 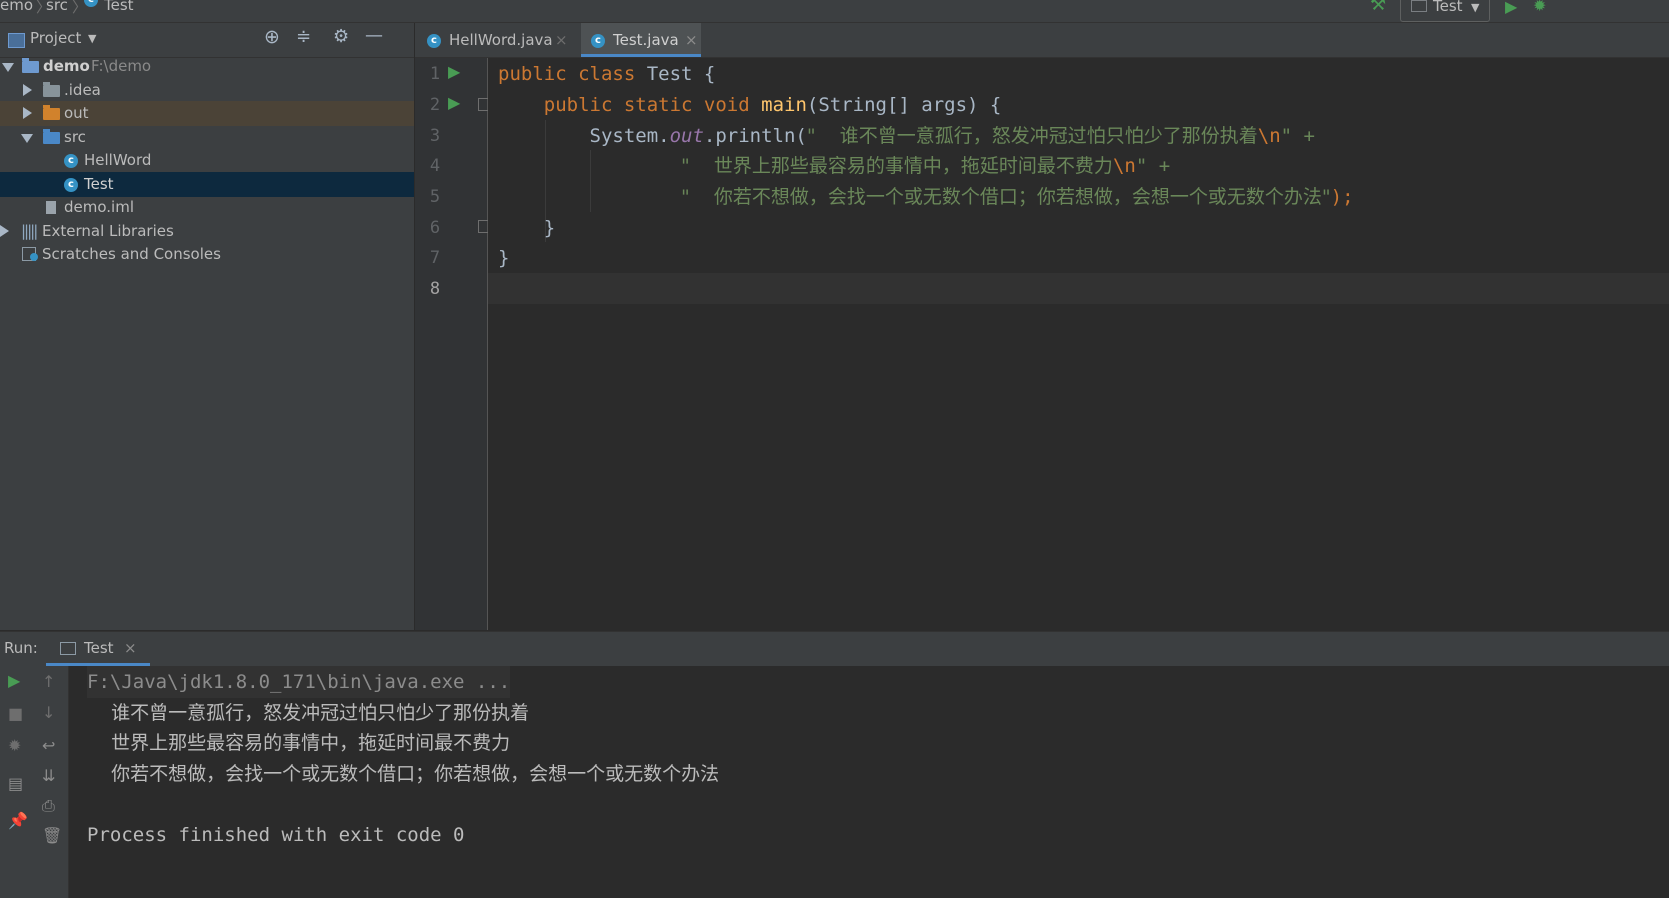 I want to click on tree-item-label: Test, so click(x=99, y=184).